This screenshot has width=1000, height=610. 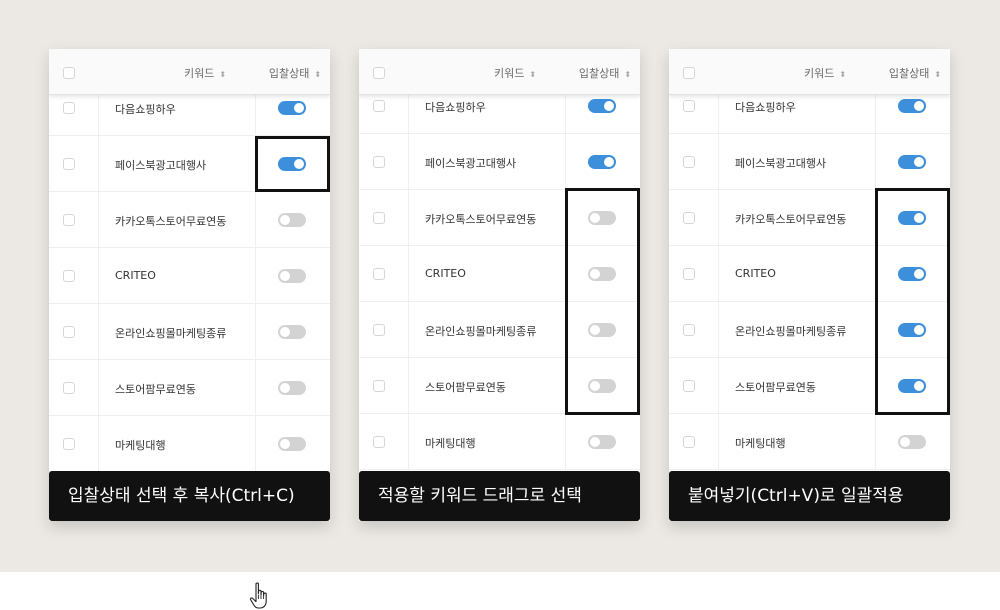 What do you see at coordinates (499, 496) in the screenshot?
I see `step-caption: 적용할 키워드 드래그로 선택` at bounding box center [499, 496].